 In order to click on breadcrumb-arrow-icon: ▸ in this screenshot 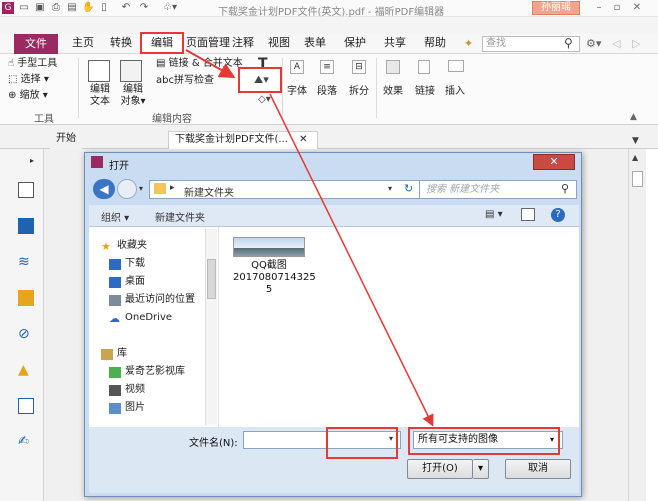, I will do `click(172, 188)`.